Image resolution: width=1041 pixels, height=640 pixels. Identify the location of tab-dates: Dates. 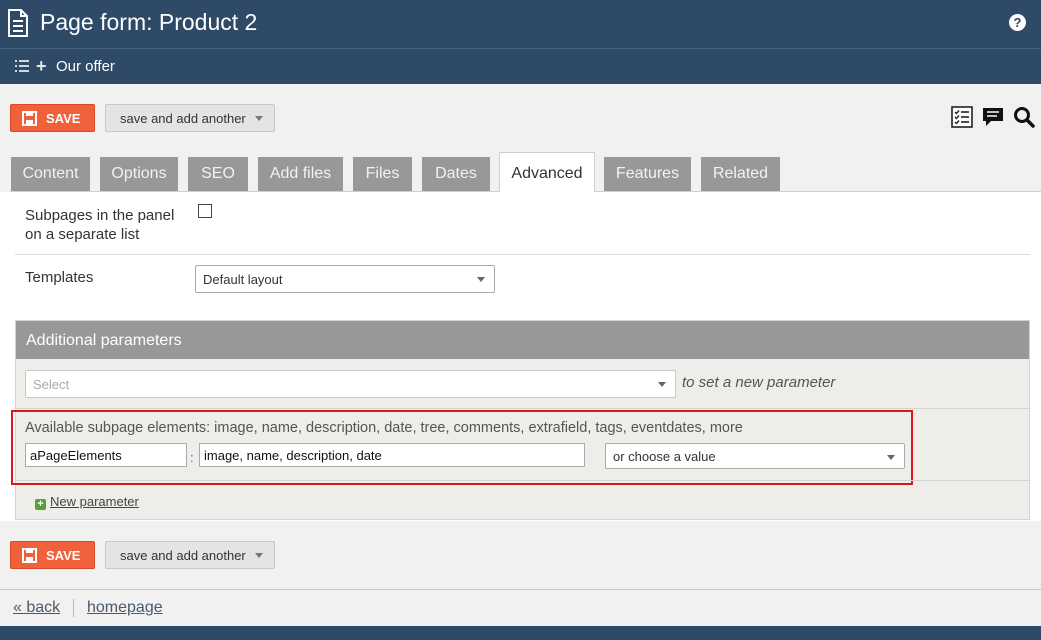
(456, 174).